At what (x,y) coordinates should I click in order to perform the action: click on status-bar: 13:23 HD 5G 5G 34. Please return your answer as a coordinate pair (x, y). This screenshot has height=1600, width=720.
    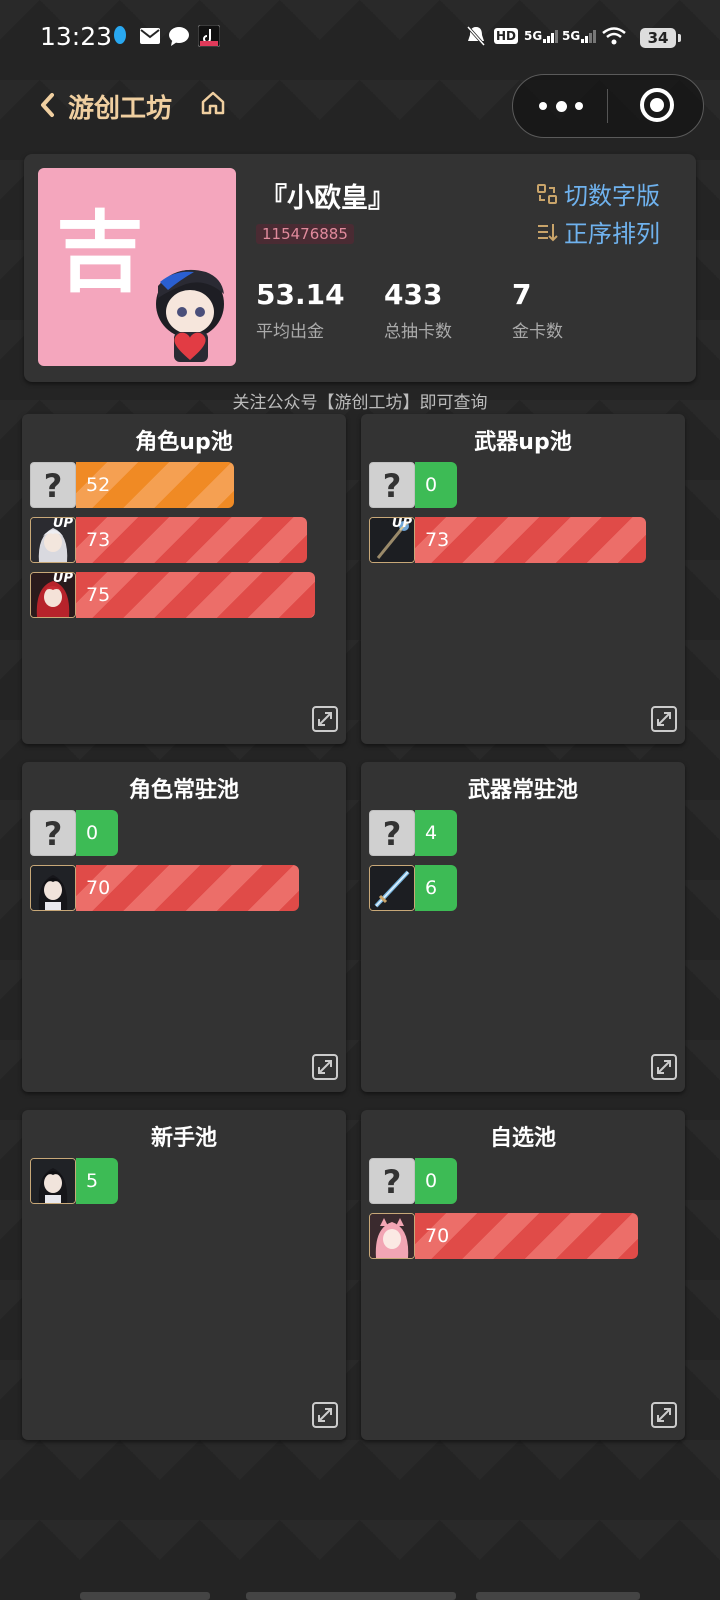
    Looking at the image, I should click on (360, 37).